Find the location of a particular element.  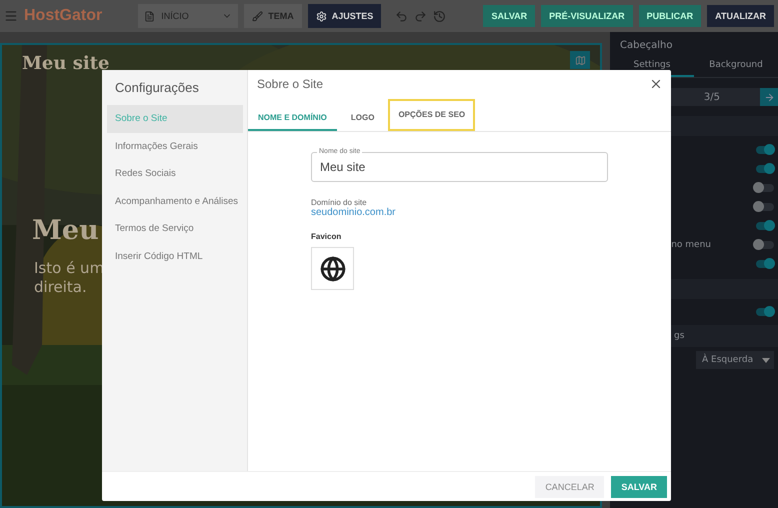

toolbar-button: AJUSTES is located at coordinates (345, 16).